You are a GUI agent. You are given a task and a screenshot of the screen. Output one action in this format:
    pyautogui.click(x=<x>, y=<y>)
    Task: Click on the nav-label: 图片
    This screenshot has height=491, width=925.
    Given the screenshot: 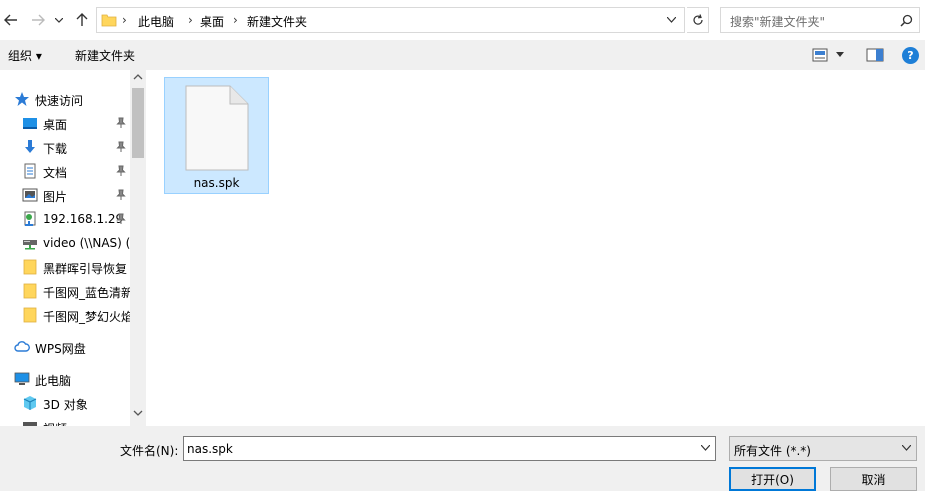 What is the action you would take?
    pyautogui.click(x=55, y=197)
    